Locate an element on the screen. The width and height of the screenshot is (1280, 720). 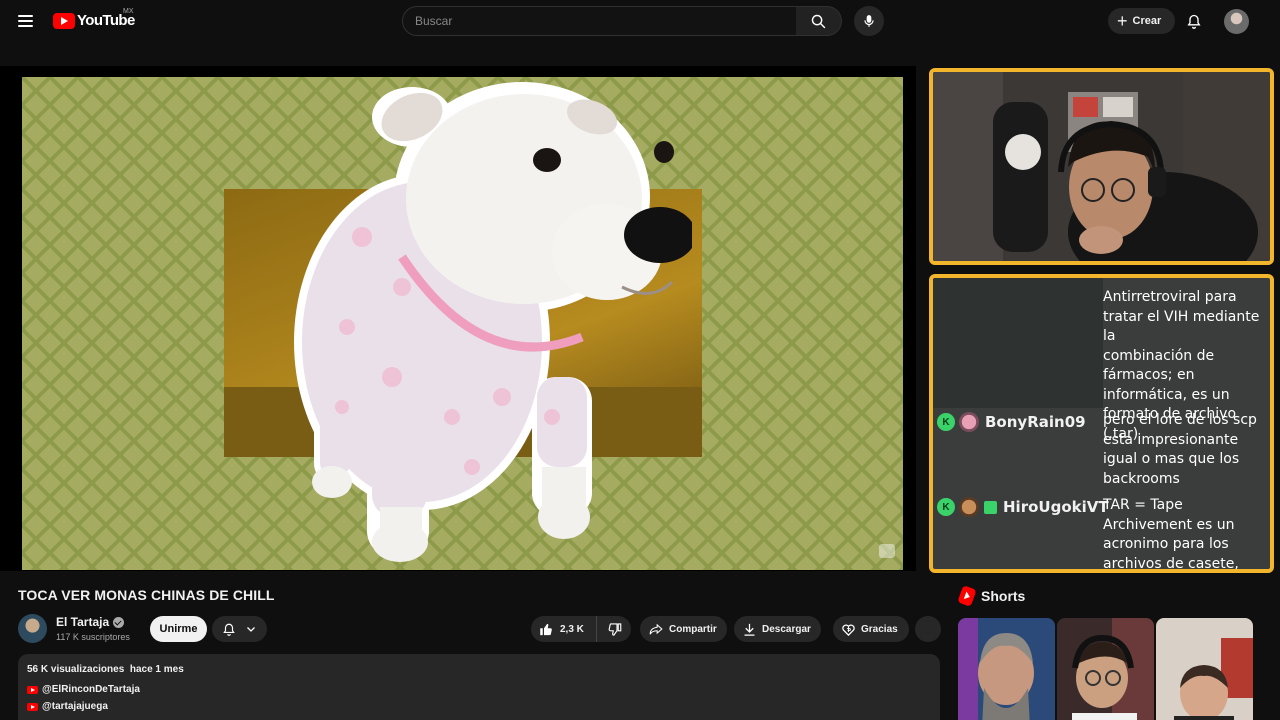
youtube-logo: YouTube MX is located at coordinates (94, 18).